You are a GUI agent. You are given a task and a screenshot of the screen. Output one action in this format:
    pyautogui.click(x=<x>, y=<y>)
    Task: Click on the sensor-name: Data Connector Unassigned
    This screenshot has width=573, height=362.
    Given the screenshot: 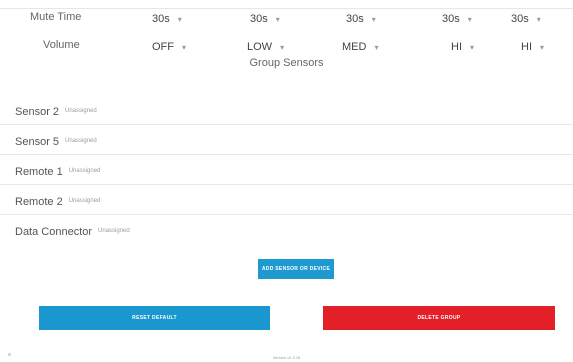 What is the action you would take?
    pyautogui.click(x=72, y=232)
    